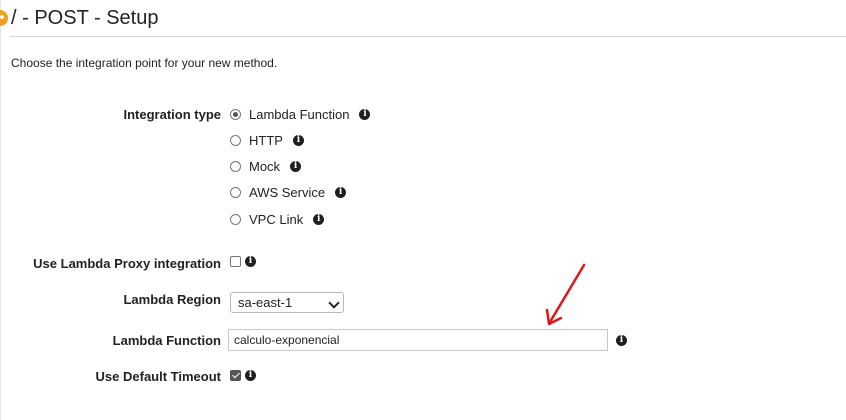 This screenshot has width=846, height=420. I want to click on radio-vpc-link: VPC Link i, so click(277, 219).